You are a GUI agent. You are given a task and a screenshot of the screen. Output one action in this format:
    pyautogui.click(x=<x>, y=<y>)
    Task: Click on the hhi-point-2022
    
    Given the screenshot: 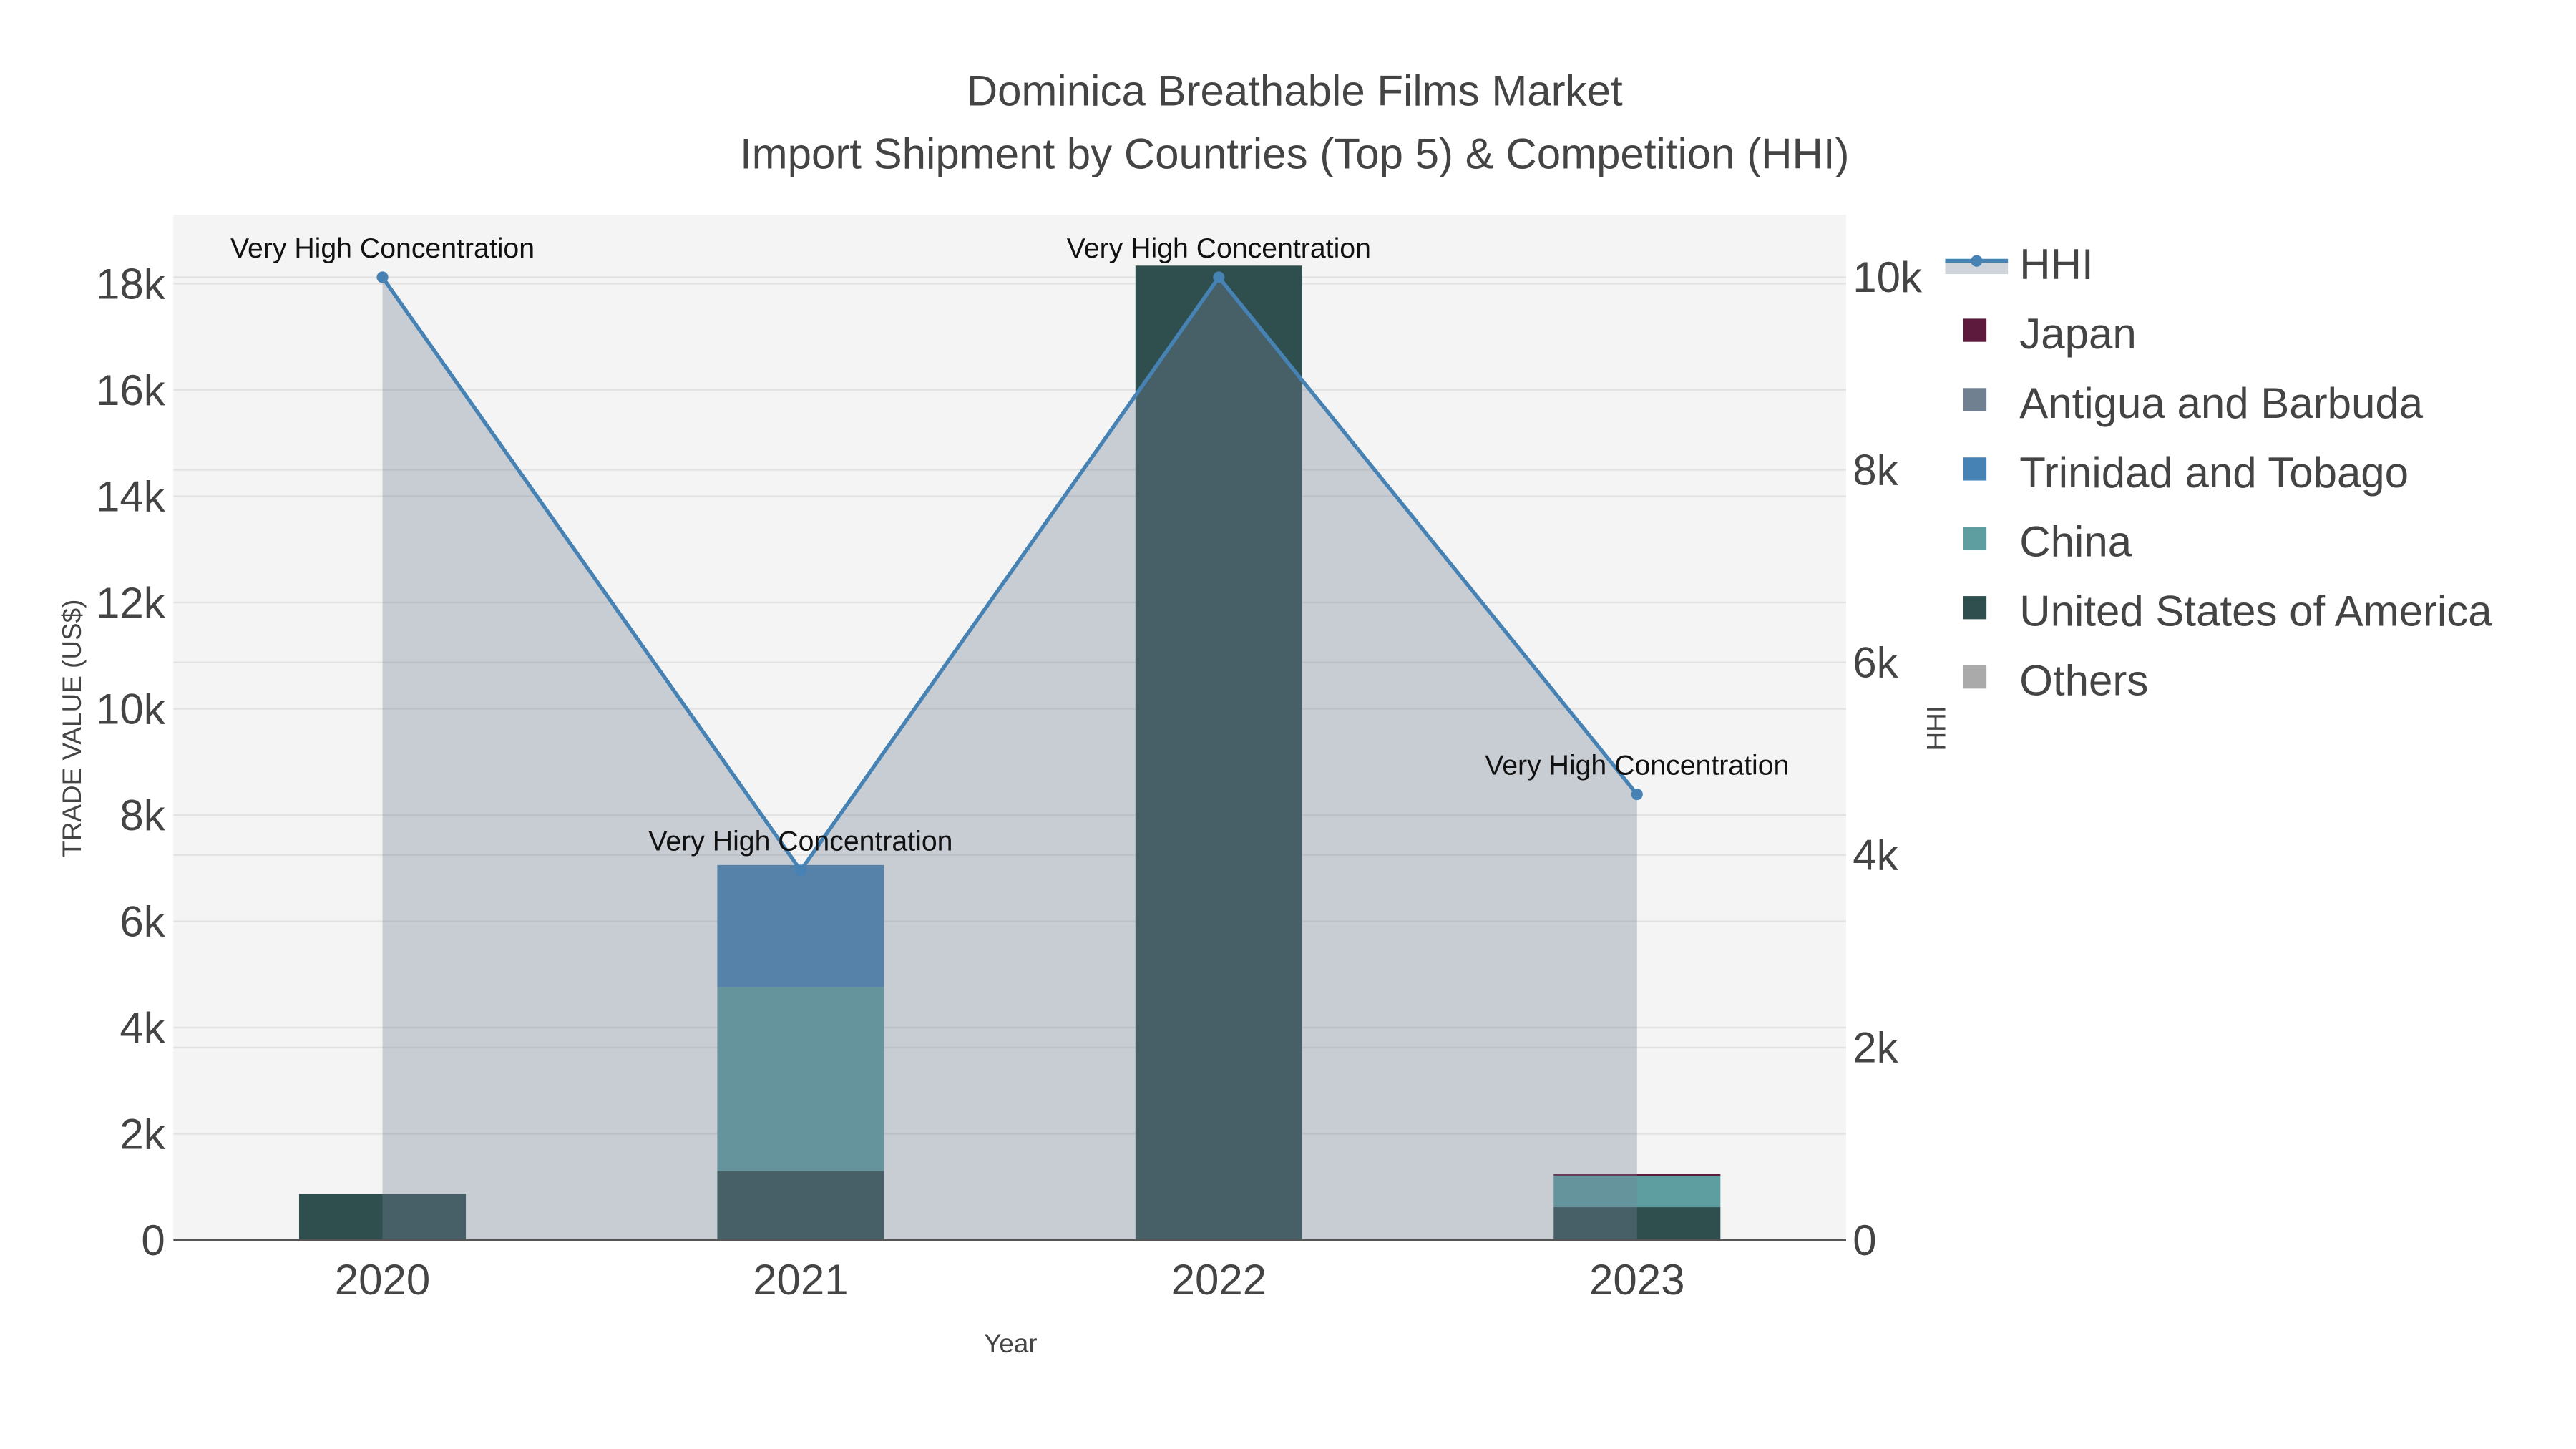 What is the action you would take?
    pyautogui.click(x=1219, y=277)
    